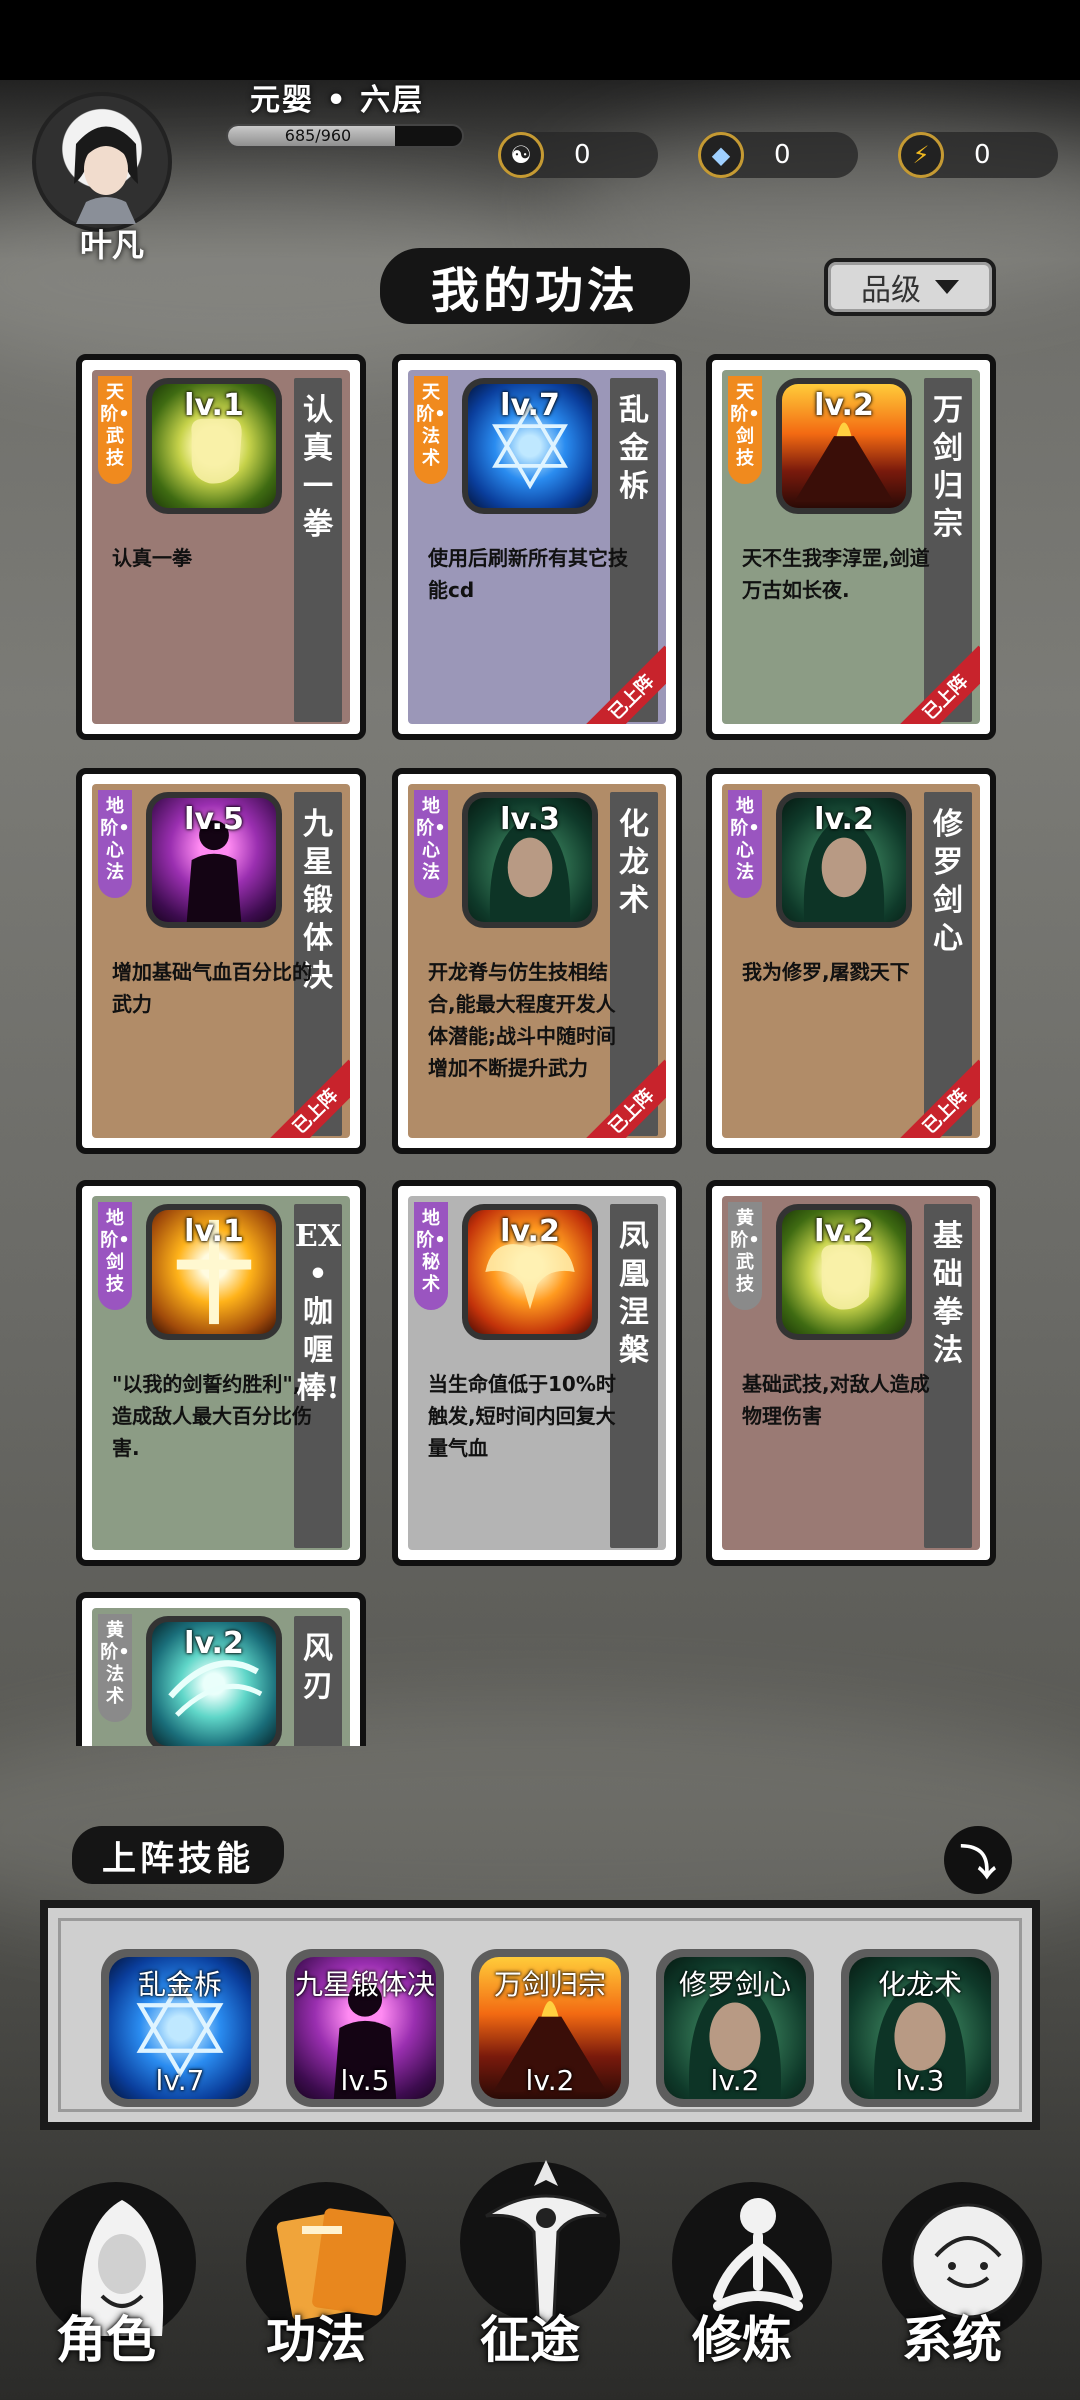  Describe the element at coordinates (431, 430) in the screenshot. I see `skill-tier-tag: 天阶•法术` at that location.